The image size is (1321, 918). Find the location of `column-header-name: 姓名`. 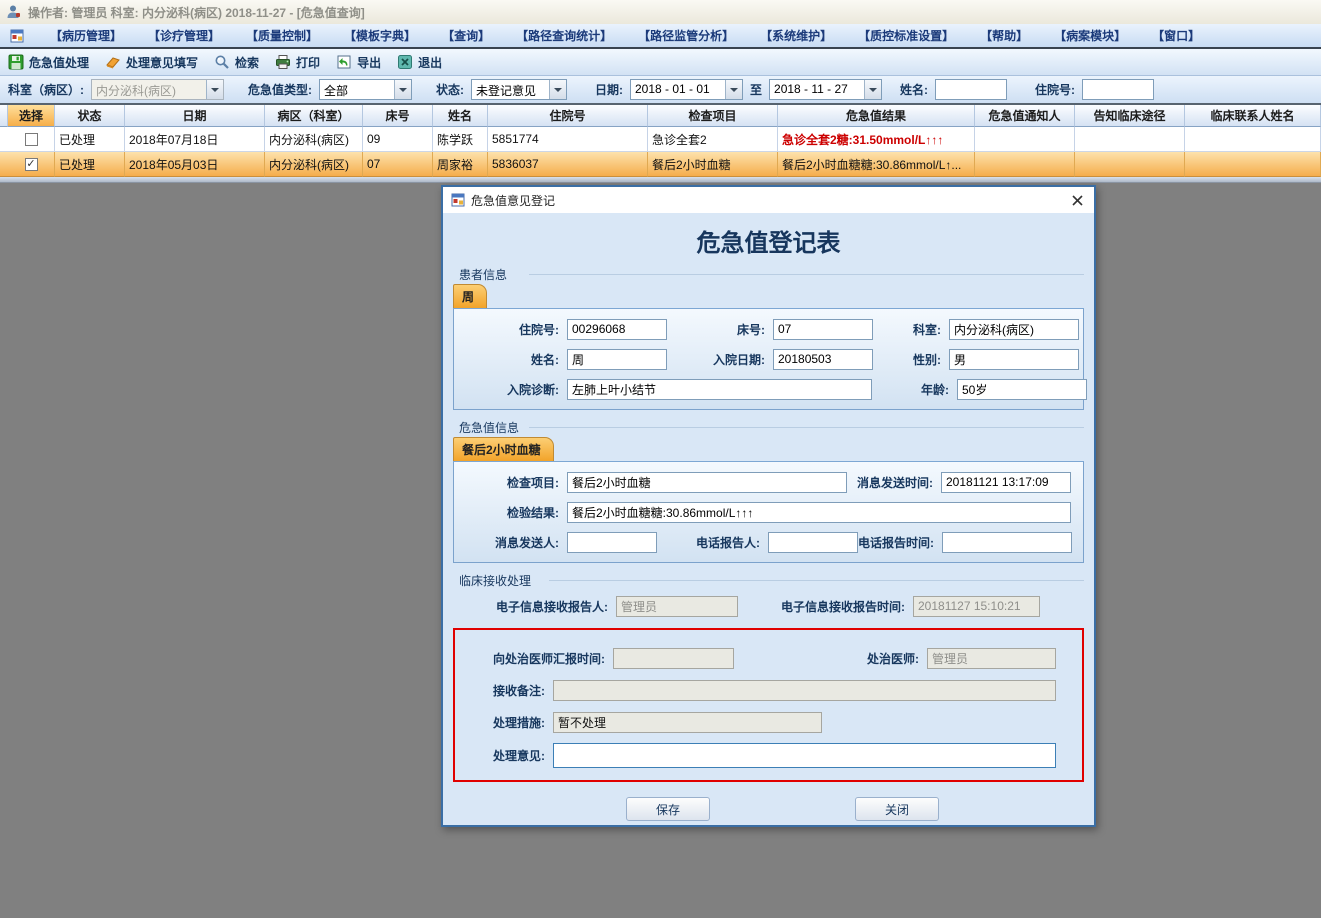

column-header-name: 姓名 is located at coordinates (460, 116).